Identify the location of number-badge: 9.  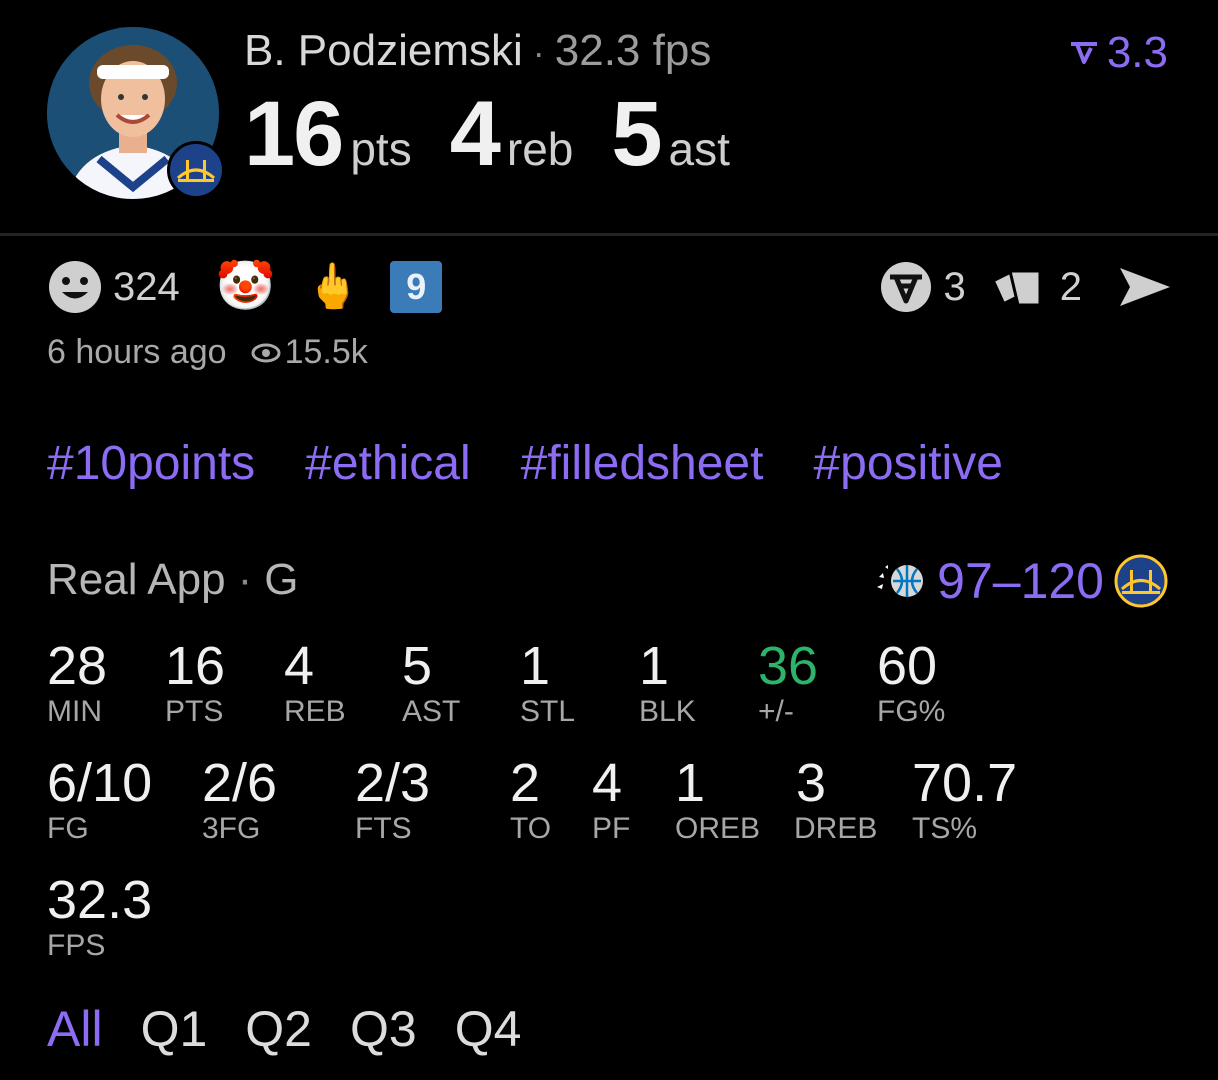
(416, 287).